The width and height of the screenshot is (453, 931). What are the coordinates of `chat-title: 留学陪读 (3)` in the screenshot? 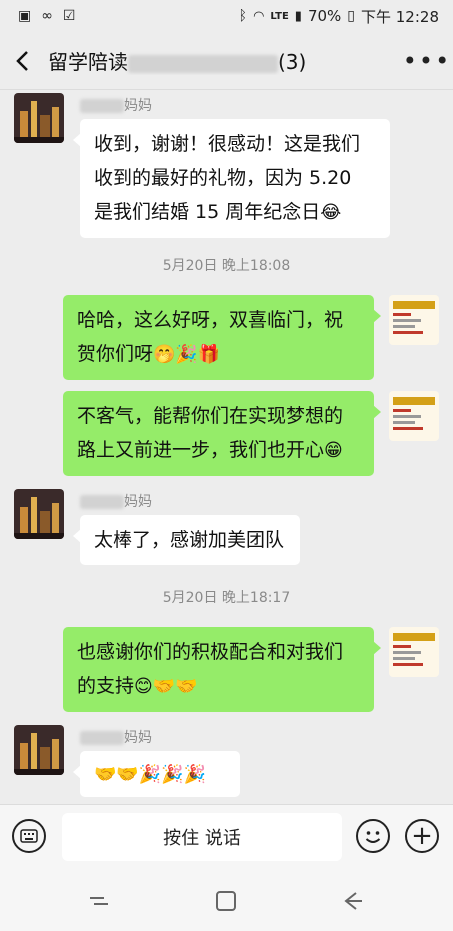 It's located at (224, 60).